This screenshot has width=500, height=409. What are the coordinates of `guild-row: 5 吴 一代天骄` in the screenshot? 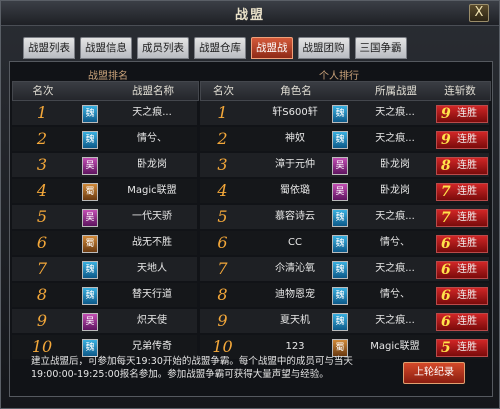 It's located at (104, 217).